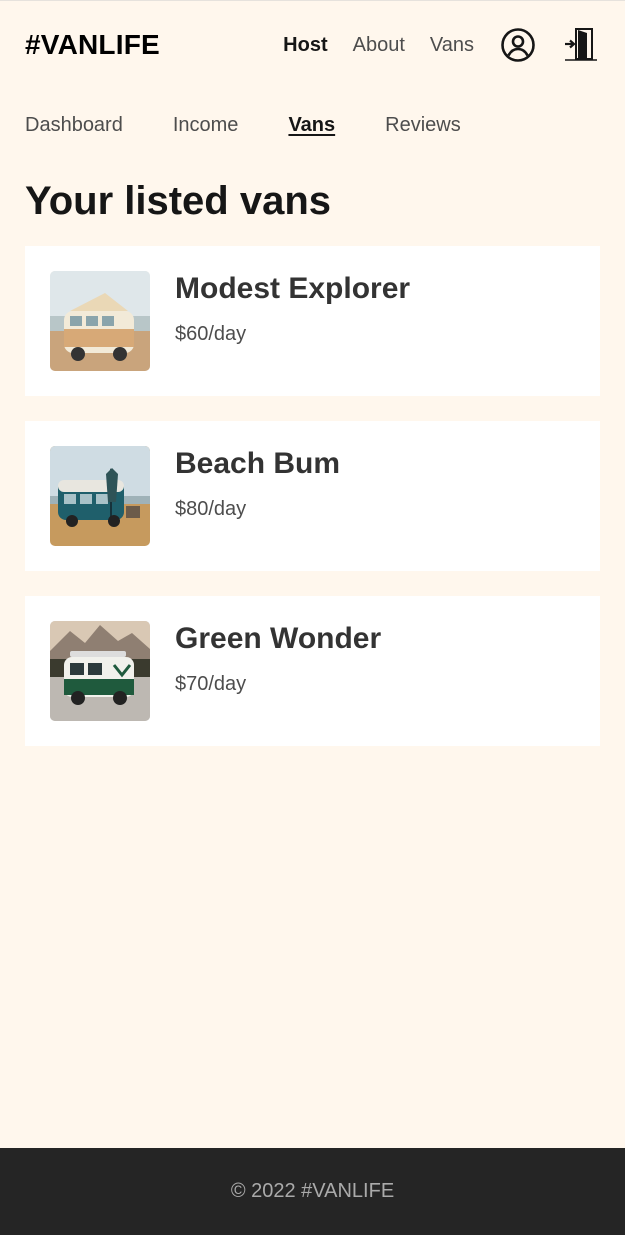  I want to click on van-card-beach-bum: Beach Bum $80/day, so click(312, 496).